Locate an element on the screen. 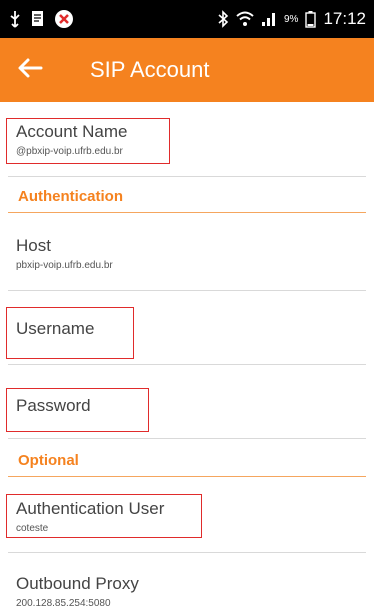  outbound-proxy-row: Outbound Proxy 200.128.85.254:5080 is located at coordinates (187, 591).